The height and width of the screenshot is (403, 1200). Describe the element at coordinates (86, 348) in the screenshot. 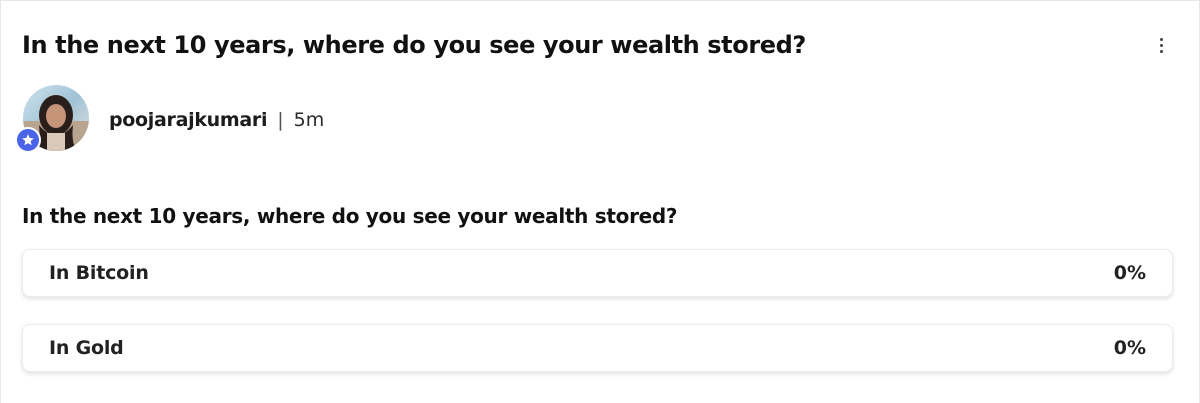

I see `poll-option-label: In Gold` at that location.